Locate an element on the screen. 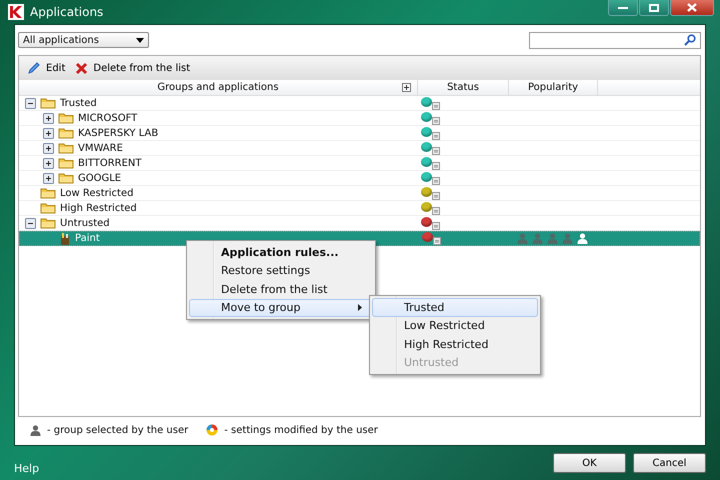 This screenshot has height=480, width=720. tree-item-label: GOOGLE is located at coordinates (100, 178).